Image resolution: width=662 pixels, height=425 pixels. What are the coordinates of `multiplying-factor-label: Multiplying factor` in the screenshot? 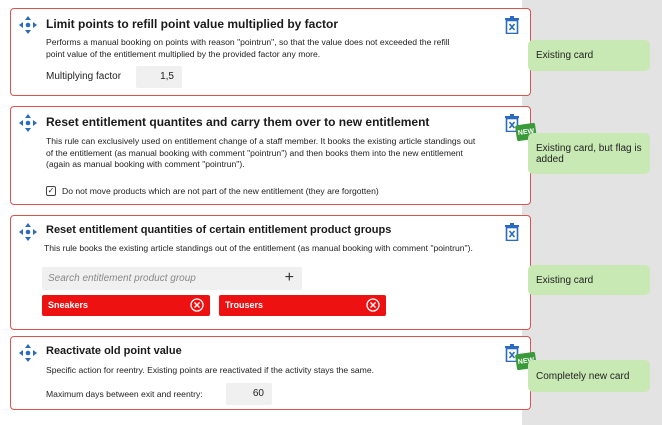 It's located at (84, 76).